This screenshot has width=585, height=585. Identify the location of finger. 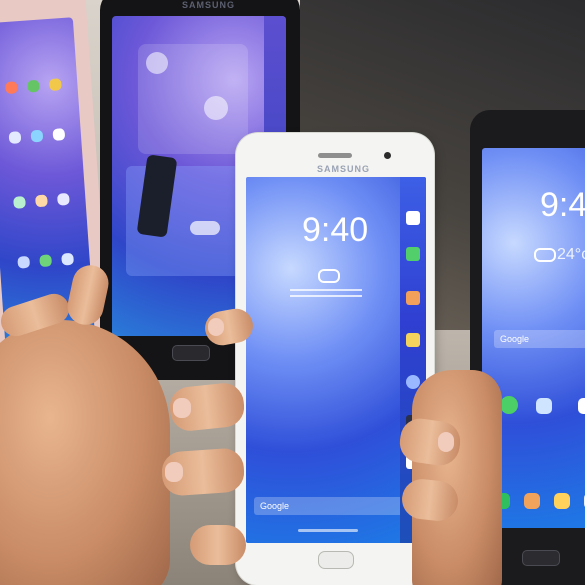
(218, 545).